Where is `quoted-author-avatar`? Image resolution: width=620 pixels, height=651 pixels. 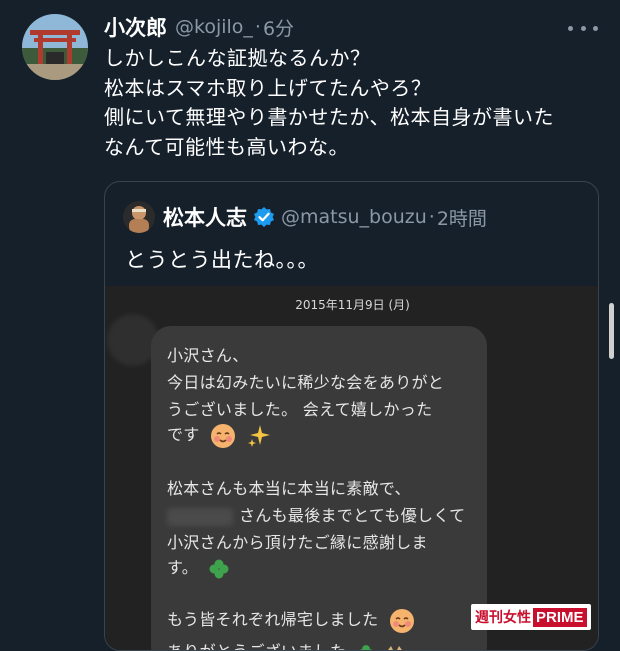
quoted-author-avatar is located at coordinates (139, 217).